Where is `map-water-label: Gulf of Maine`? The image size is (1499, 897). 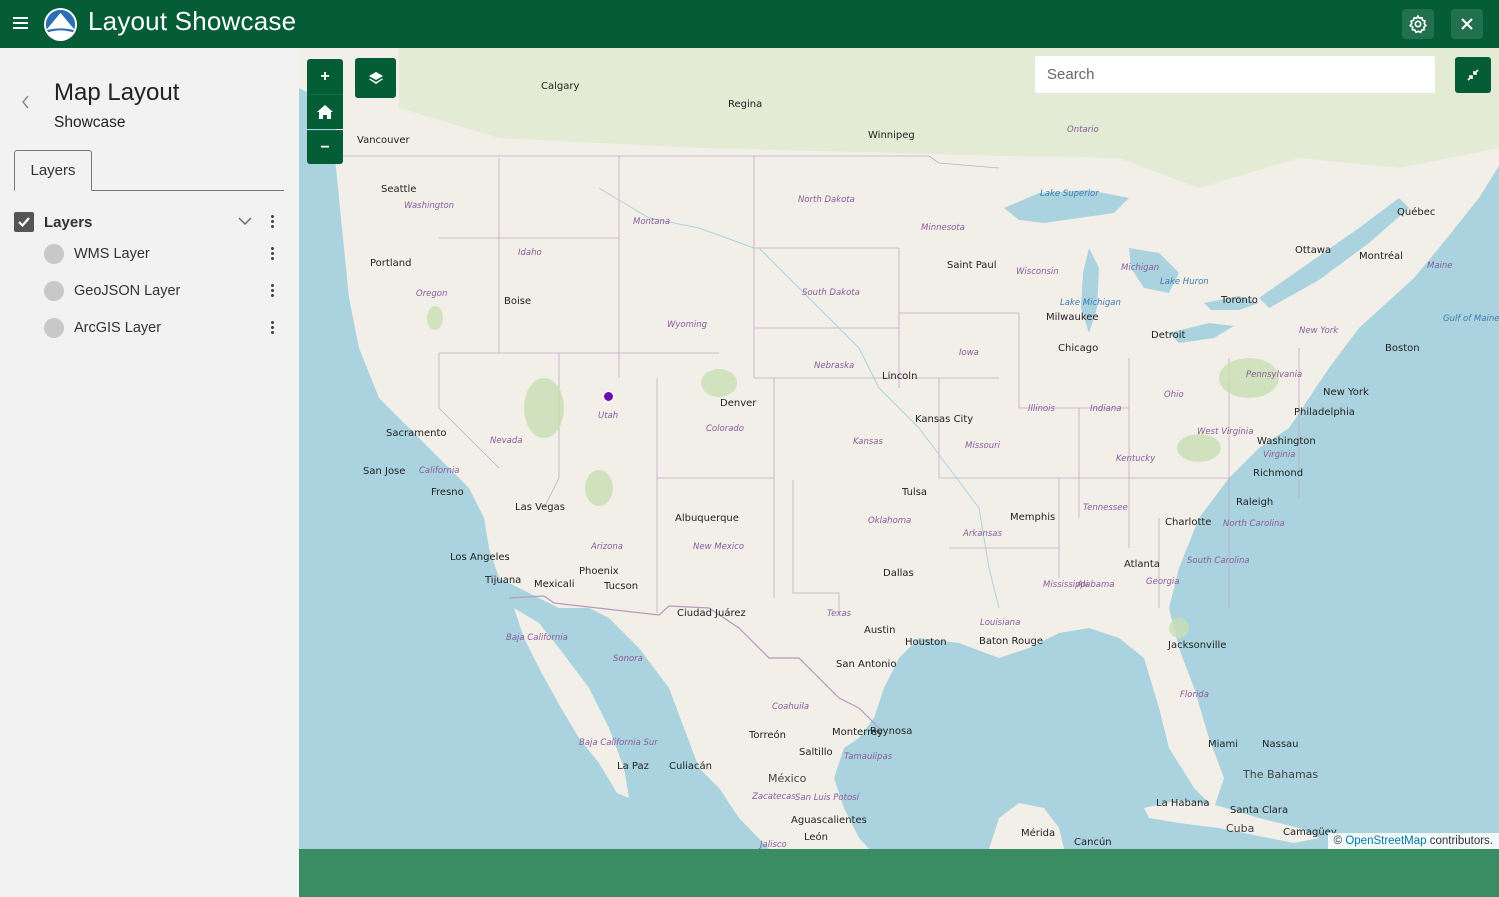
map-water-label: Gulf of Maine is located at coordinates (1471, 319).